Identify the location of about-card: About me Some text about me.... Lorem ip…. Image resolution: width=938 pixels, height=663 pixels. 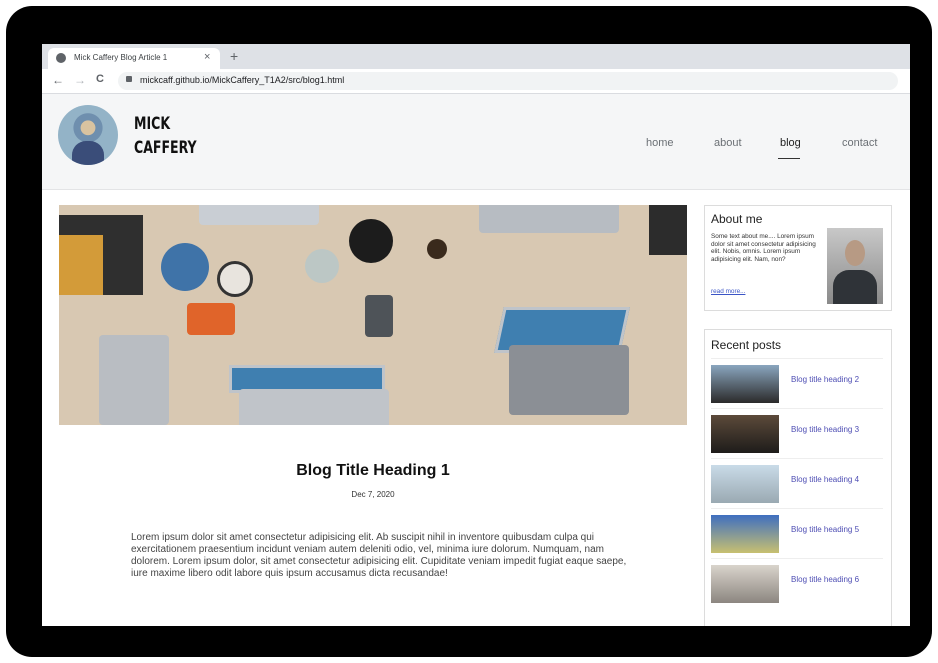
(798, 258).